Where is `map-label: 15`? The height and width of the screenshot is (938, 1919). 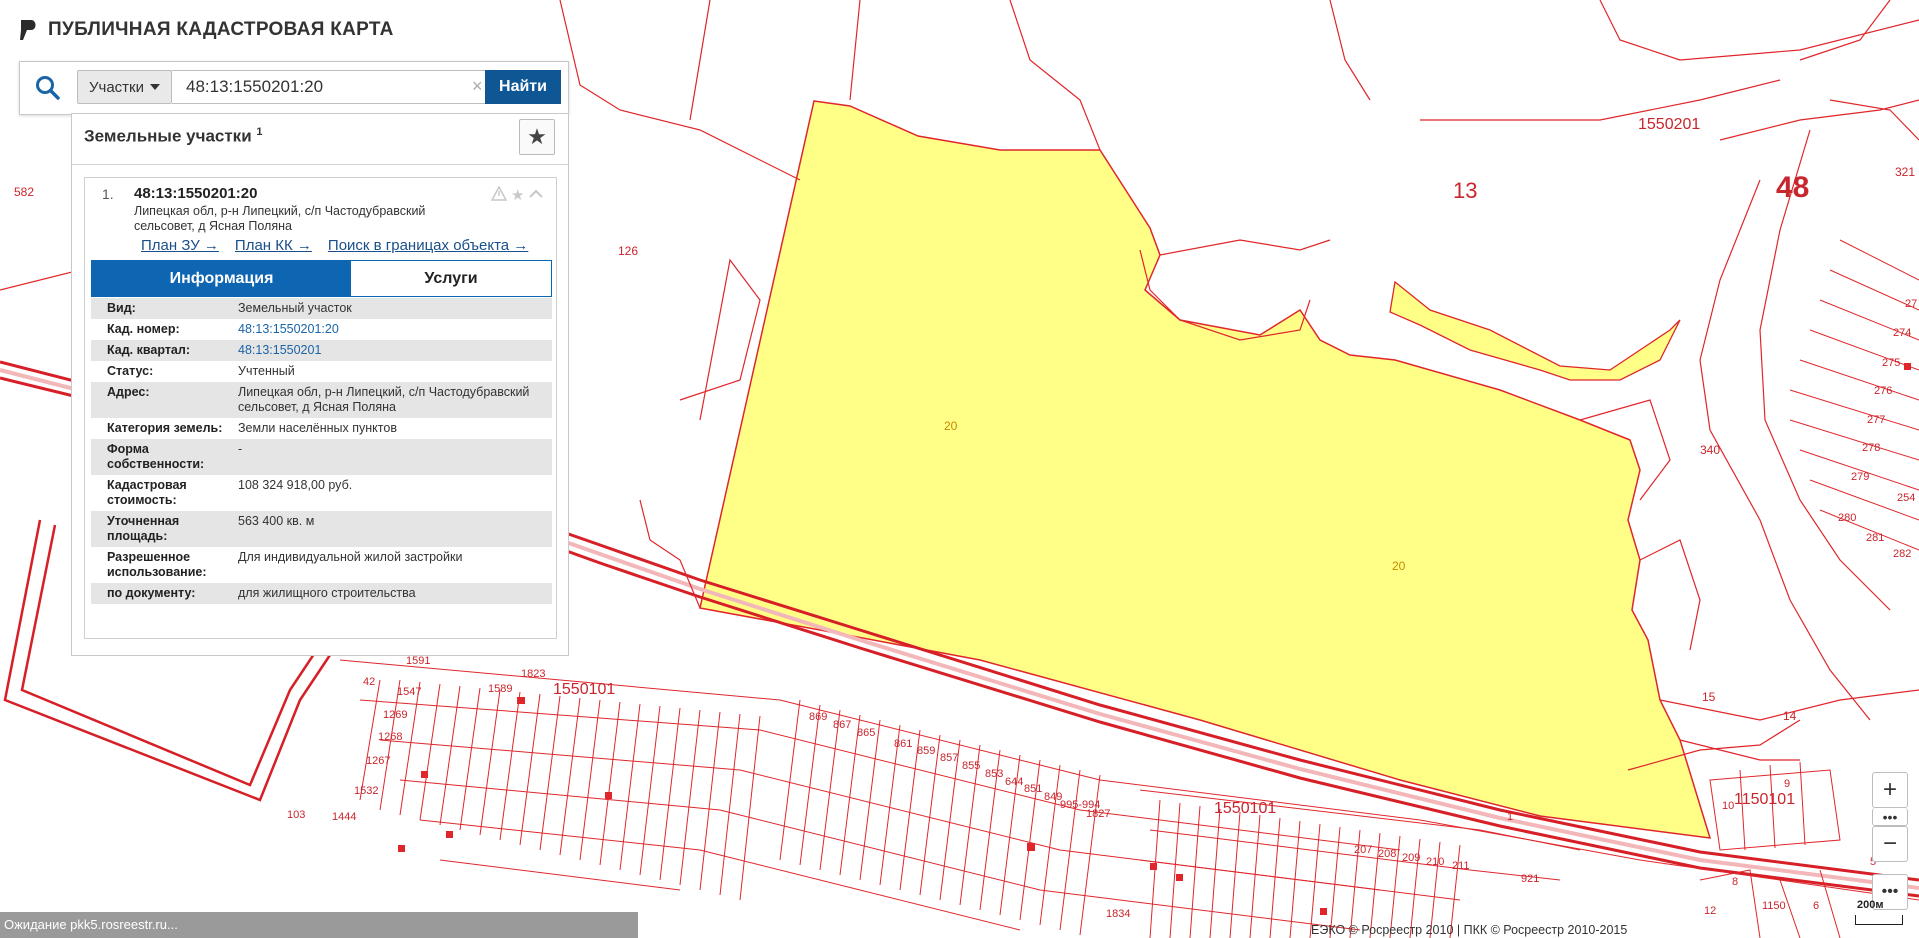
map-label: 15 is located at coordinates (1709, 697).